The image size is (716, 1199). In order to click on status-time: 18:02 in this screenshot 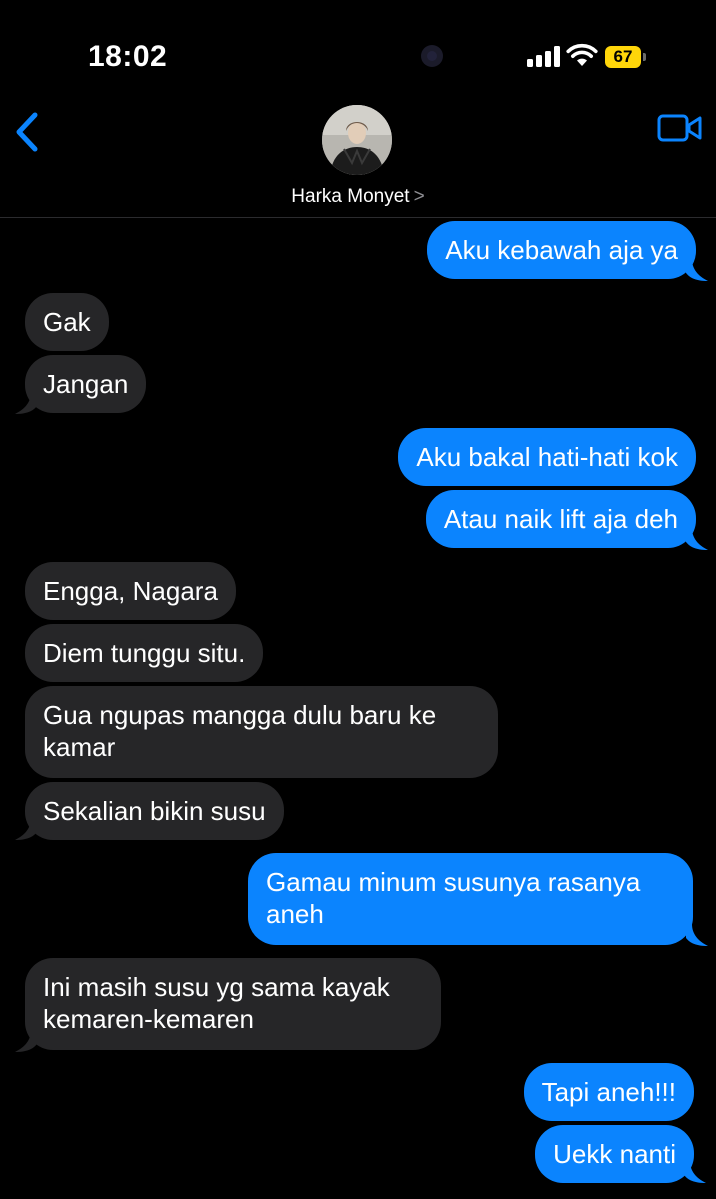, I will do `click(128, 56)`.